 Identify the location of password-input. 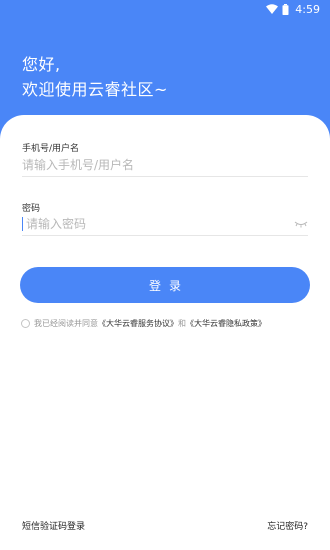
(165, 224).